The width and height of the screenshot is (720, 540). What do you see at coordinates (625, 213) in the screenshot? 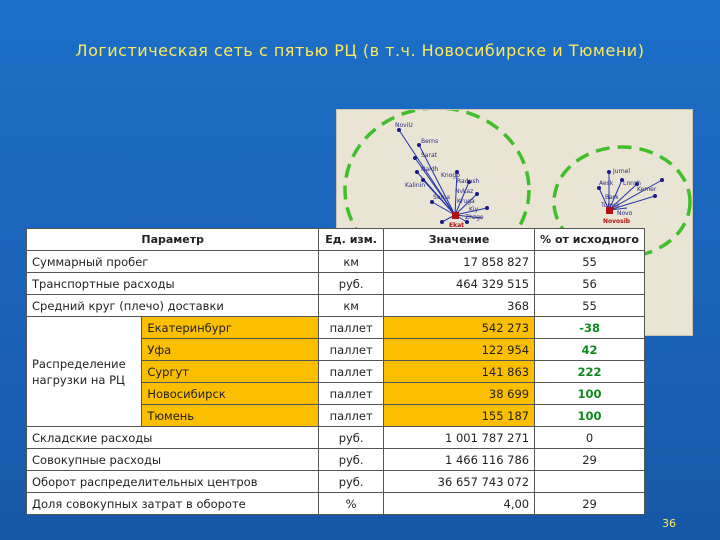
I see `map-label: Novo` at bounding box center [625, 213].